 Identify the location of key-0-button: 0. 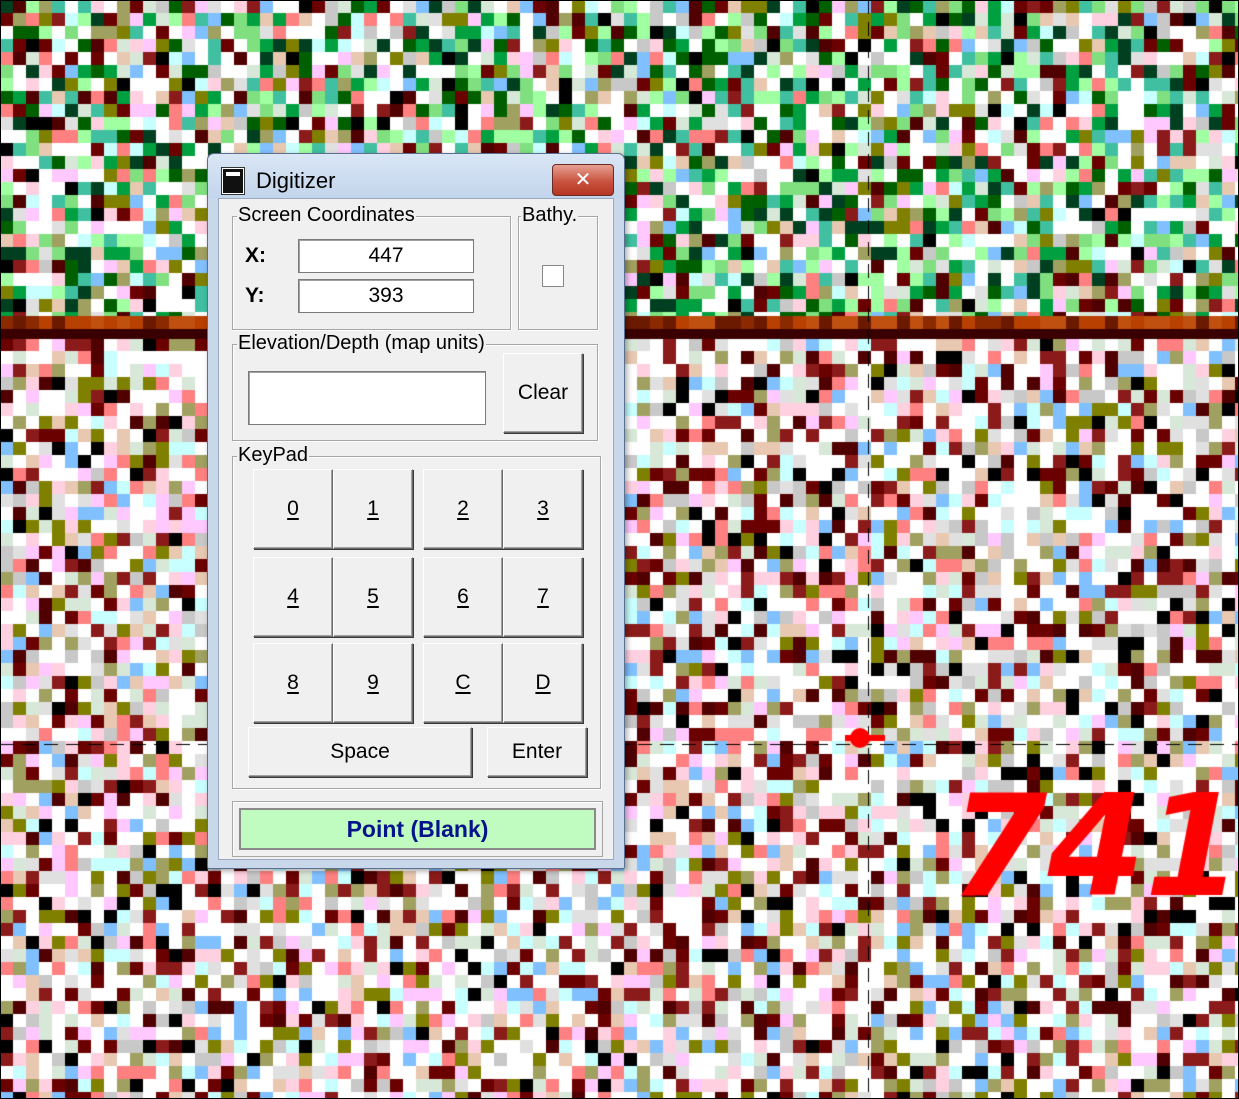
(293, 509).